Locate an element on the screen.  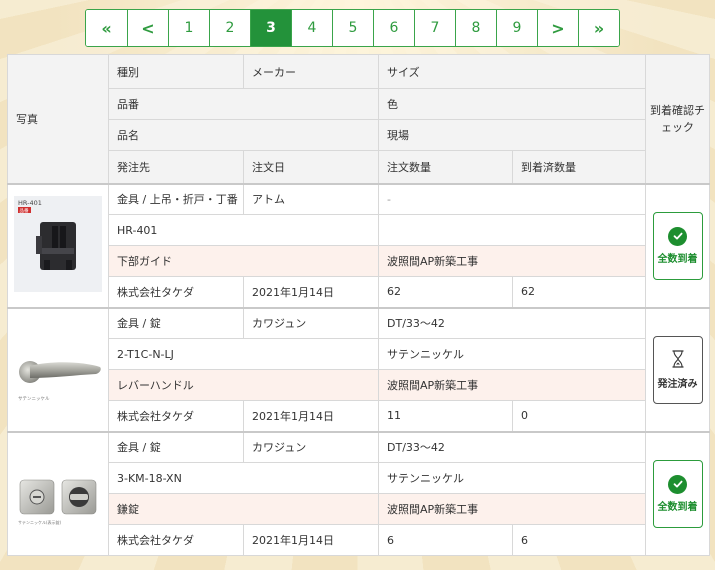
cell-order-qty: 11 is located at coordinates (445, 416).